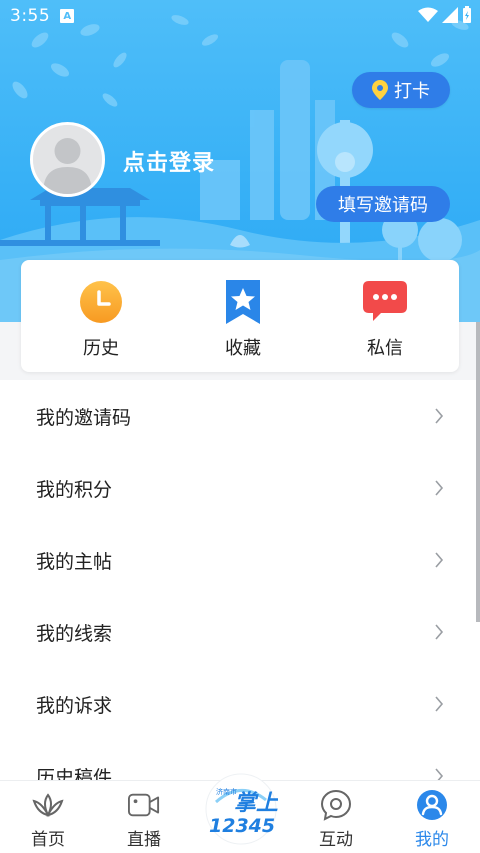  Describe the element at coordinates (432, 840) in the screenshot. I see `tab-label: 我的` at that location.